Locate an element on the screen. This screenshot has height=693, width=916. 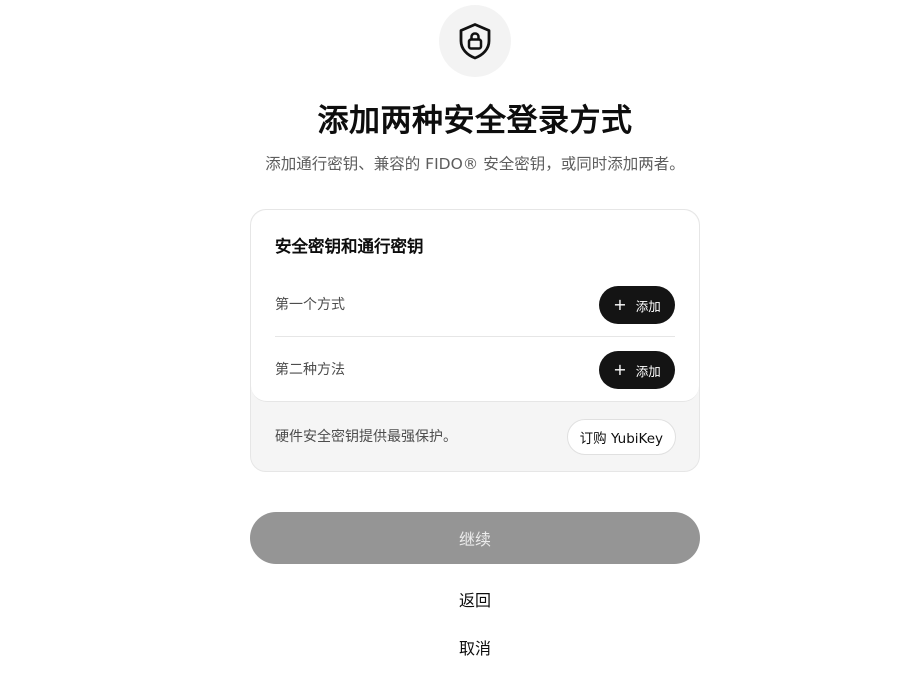
shield-lock-icon is located at coordinates (475, 41).